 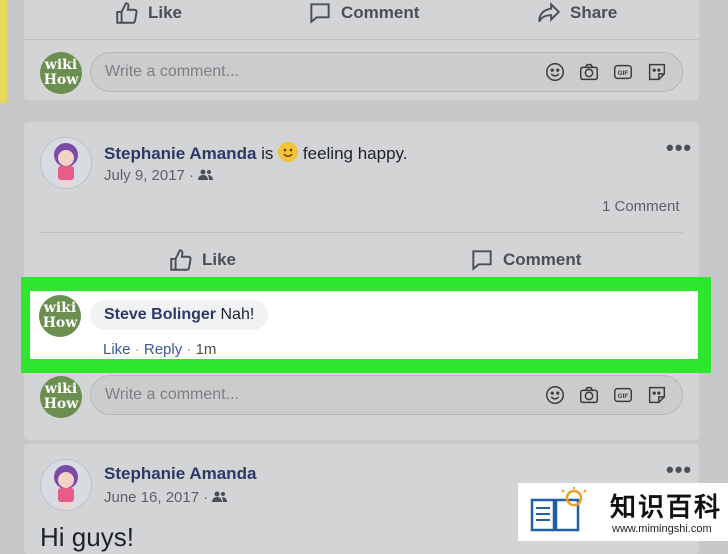 I want to click on post-date: July 9, 2017 ·, so click(x=159, y=175).